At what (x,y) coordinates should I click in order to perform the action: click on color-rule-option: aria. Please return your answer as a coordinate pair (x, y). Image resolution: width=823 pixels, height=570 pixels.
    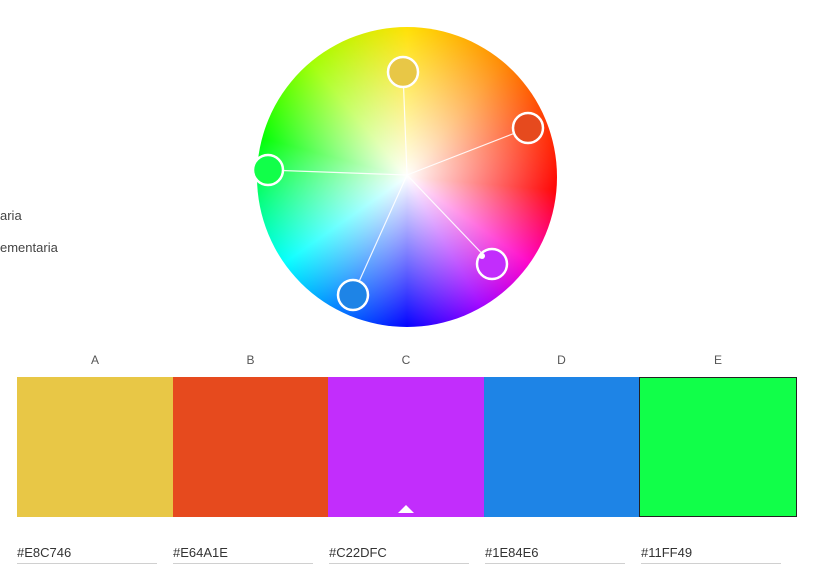
    Looking at the image, I should click on (11, 215).